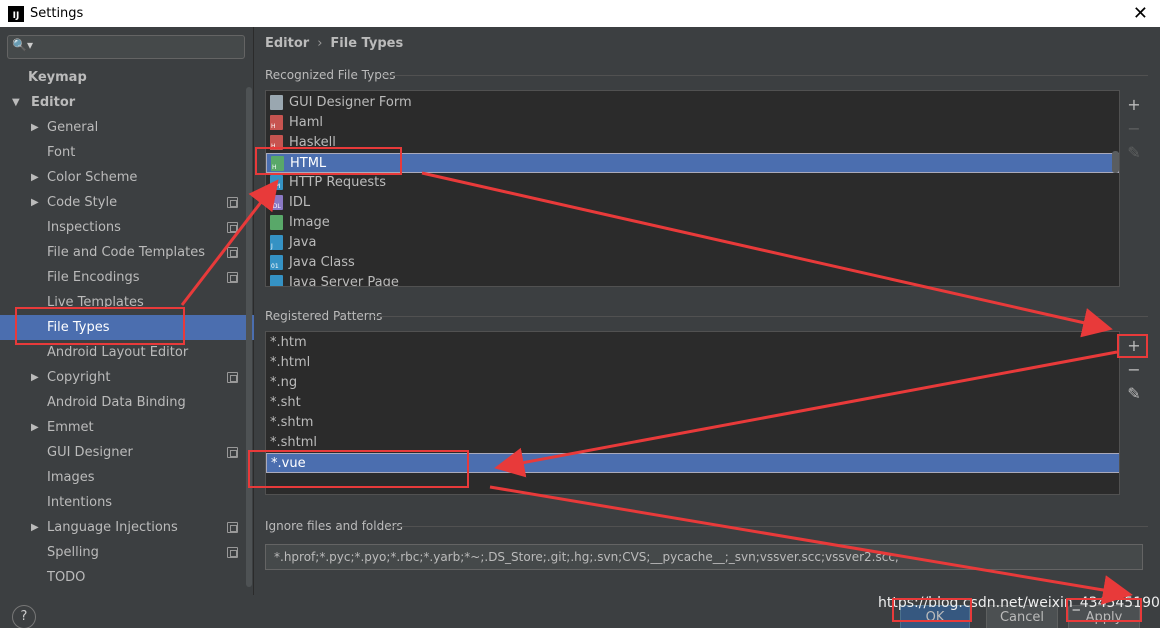  Describe the element at coordinates (276, 122) in the screenshot. I see `haml-file-icon: H` at that location.